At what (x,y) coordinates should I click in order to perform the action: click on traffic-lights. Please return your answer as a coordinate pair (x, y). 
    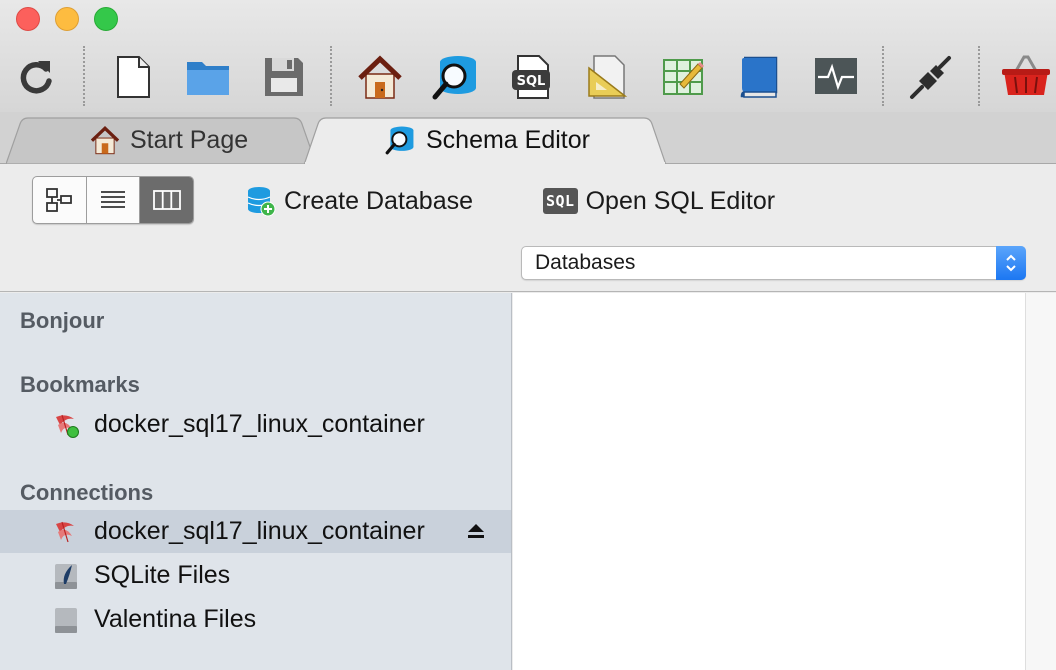
    Looking at the image, I should click on (67, 19).